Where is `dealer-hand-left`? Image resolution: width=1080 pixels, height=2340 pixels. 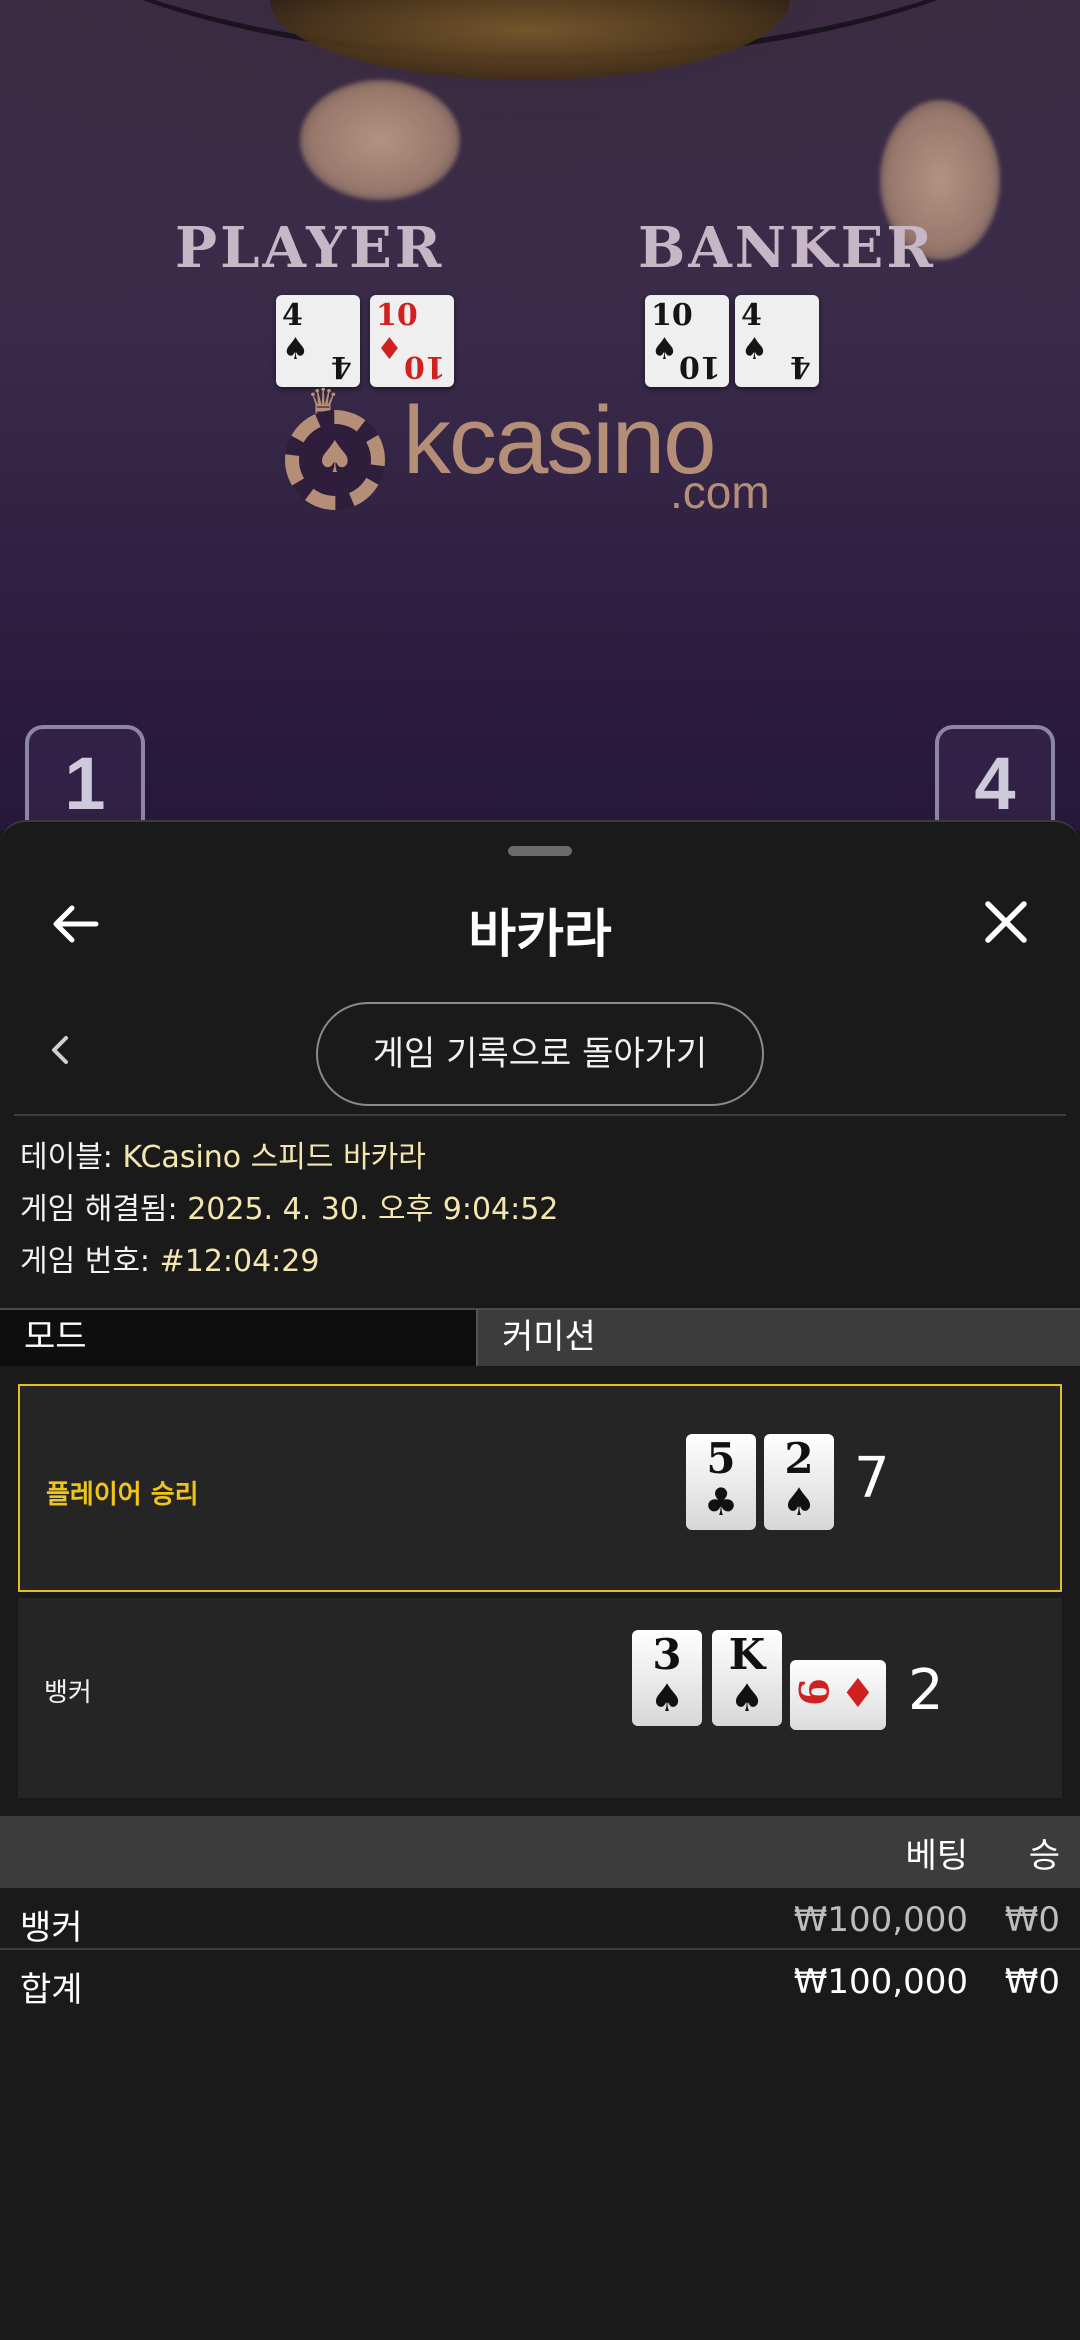
dealer-hand-left is located at coordinates (380, 140).